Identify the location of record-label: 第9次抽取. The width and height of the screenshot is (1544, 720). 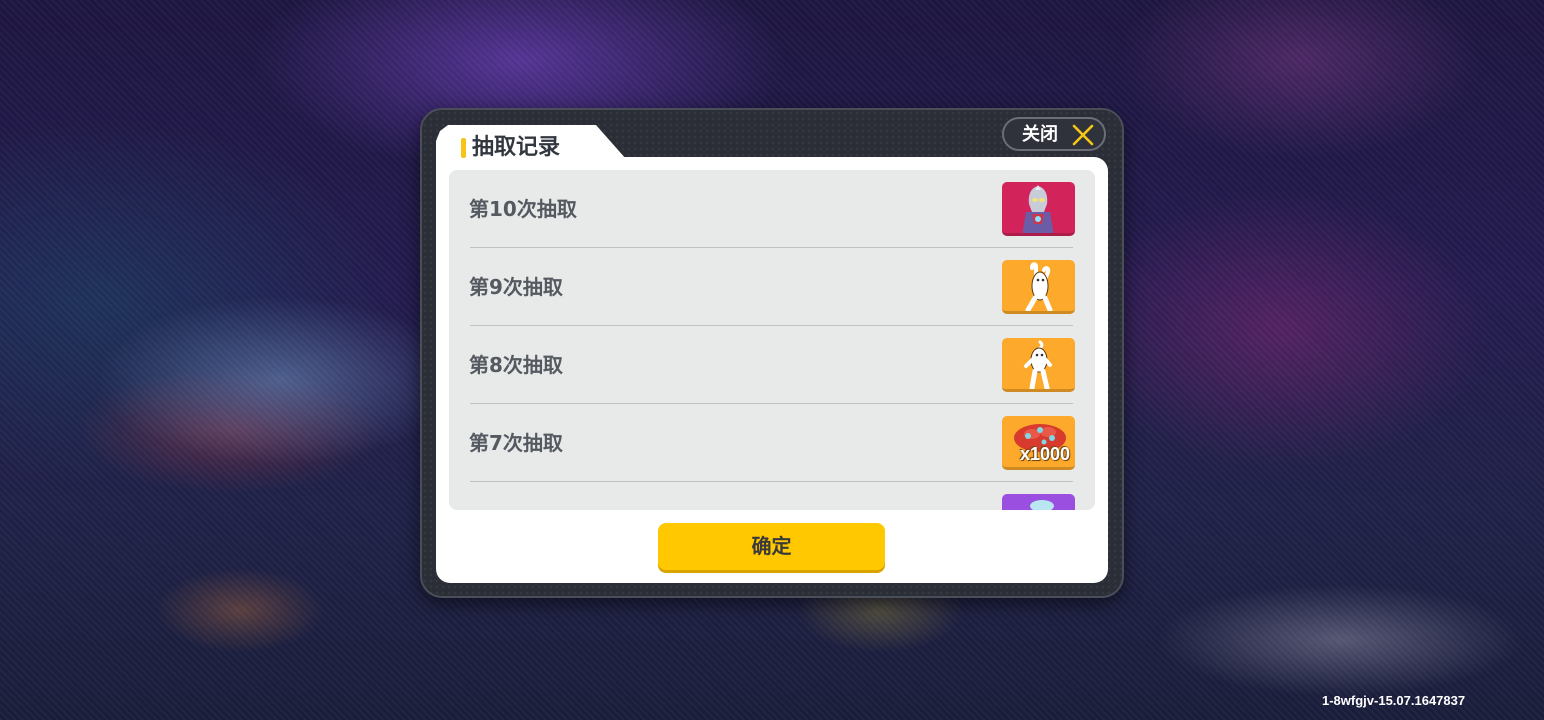
(516, 287).